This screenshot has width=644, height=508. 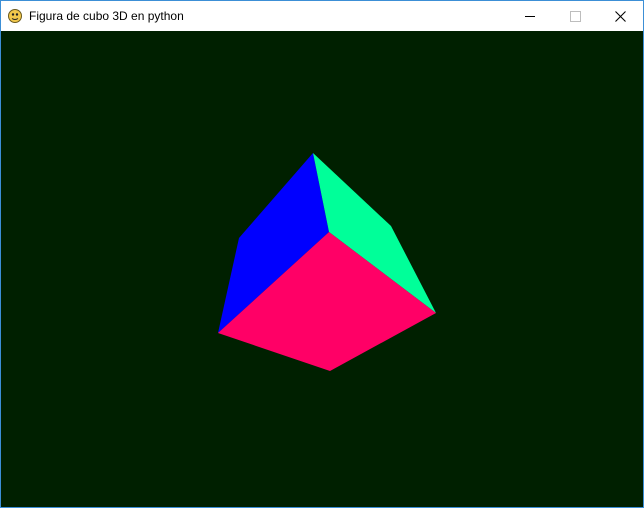 I want to click on close-icon, so click(x=620, y=16).